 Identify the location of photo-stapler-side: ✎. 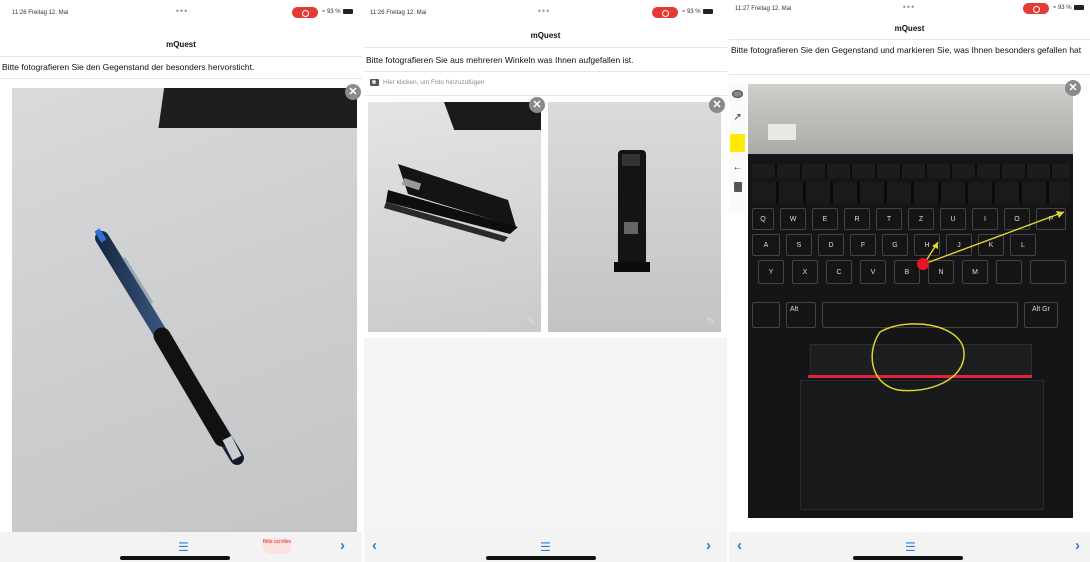
(454, 217).